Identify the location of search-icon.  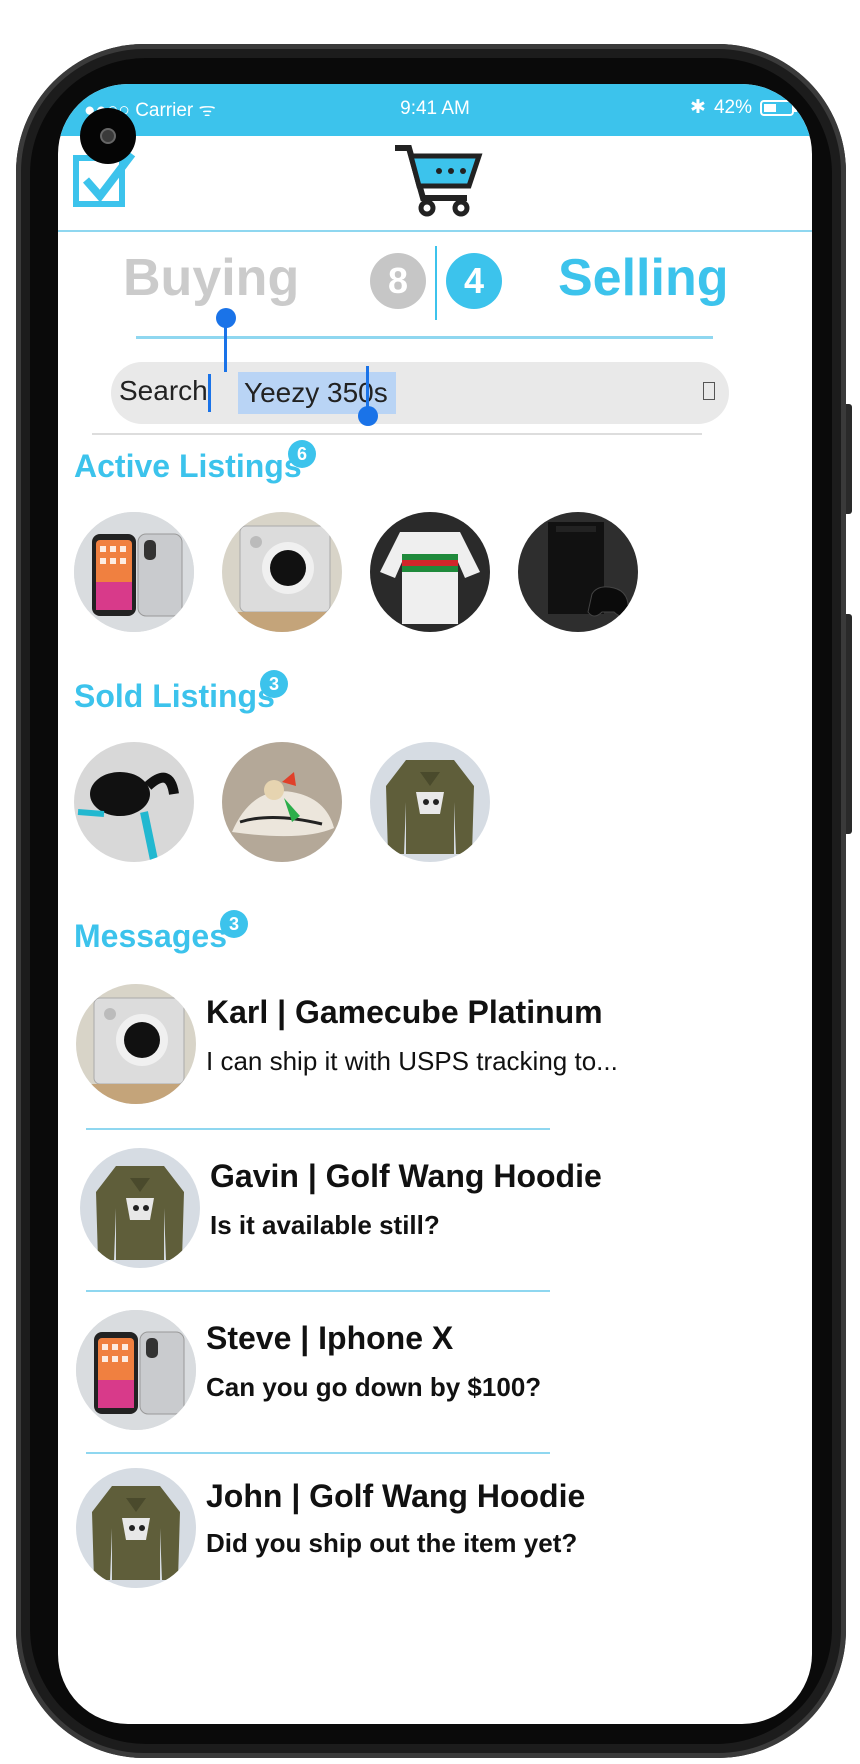
(709, 391).